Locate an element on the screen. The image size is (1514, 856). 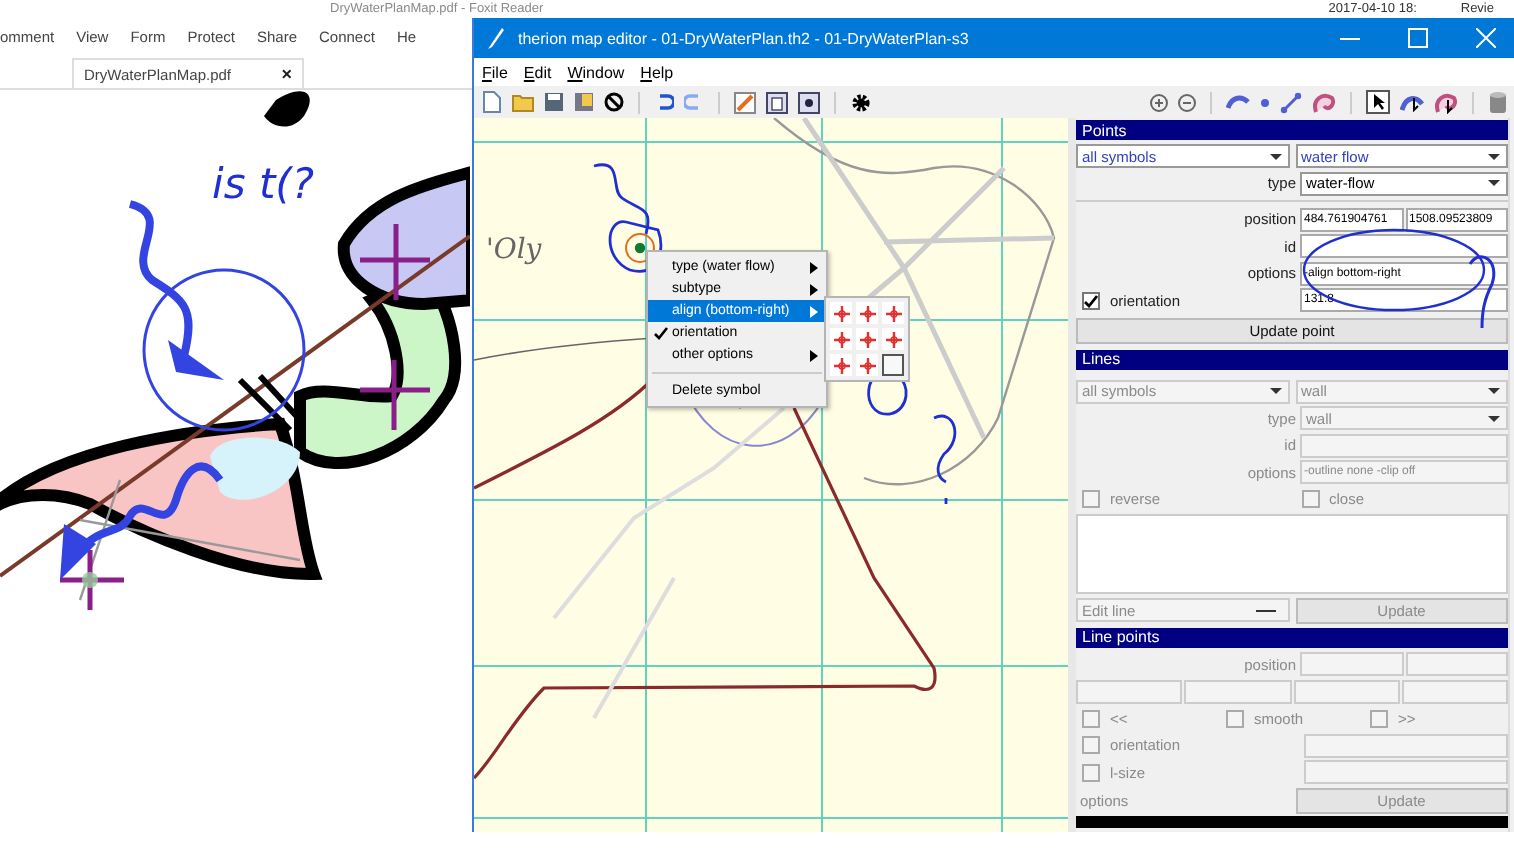
question-mark-drawing is located at coordinates (1482, 290).